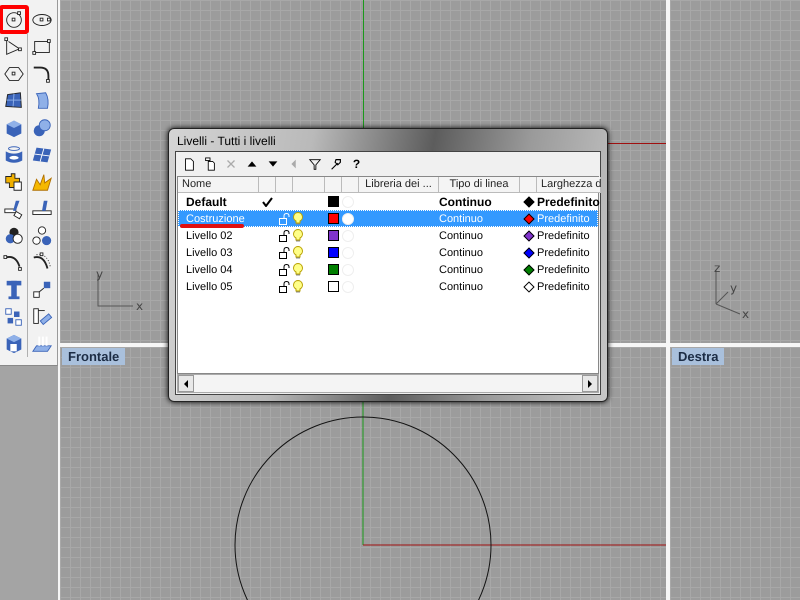 The width and height of the screenshot is (800, 600). What do you see at coordinates (206, 201) in the screenshot?
I see `layer-name: Default` at bounding box center [206, 201].